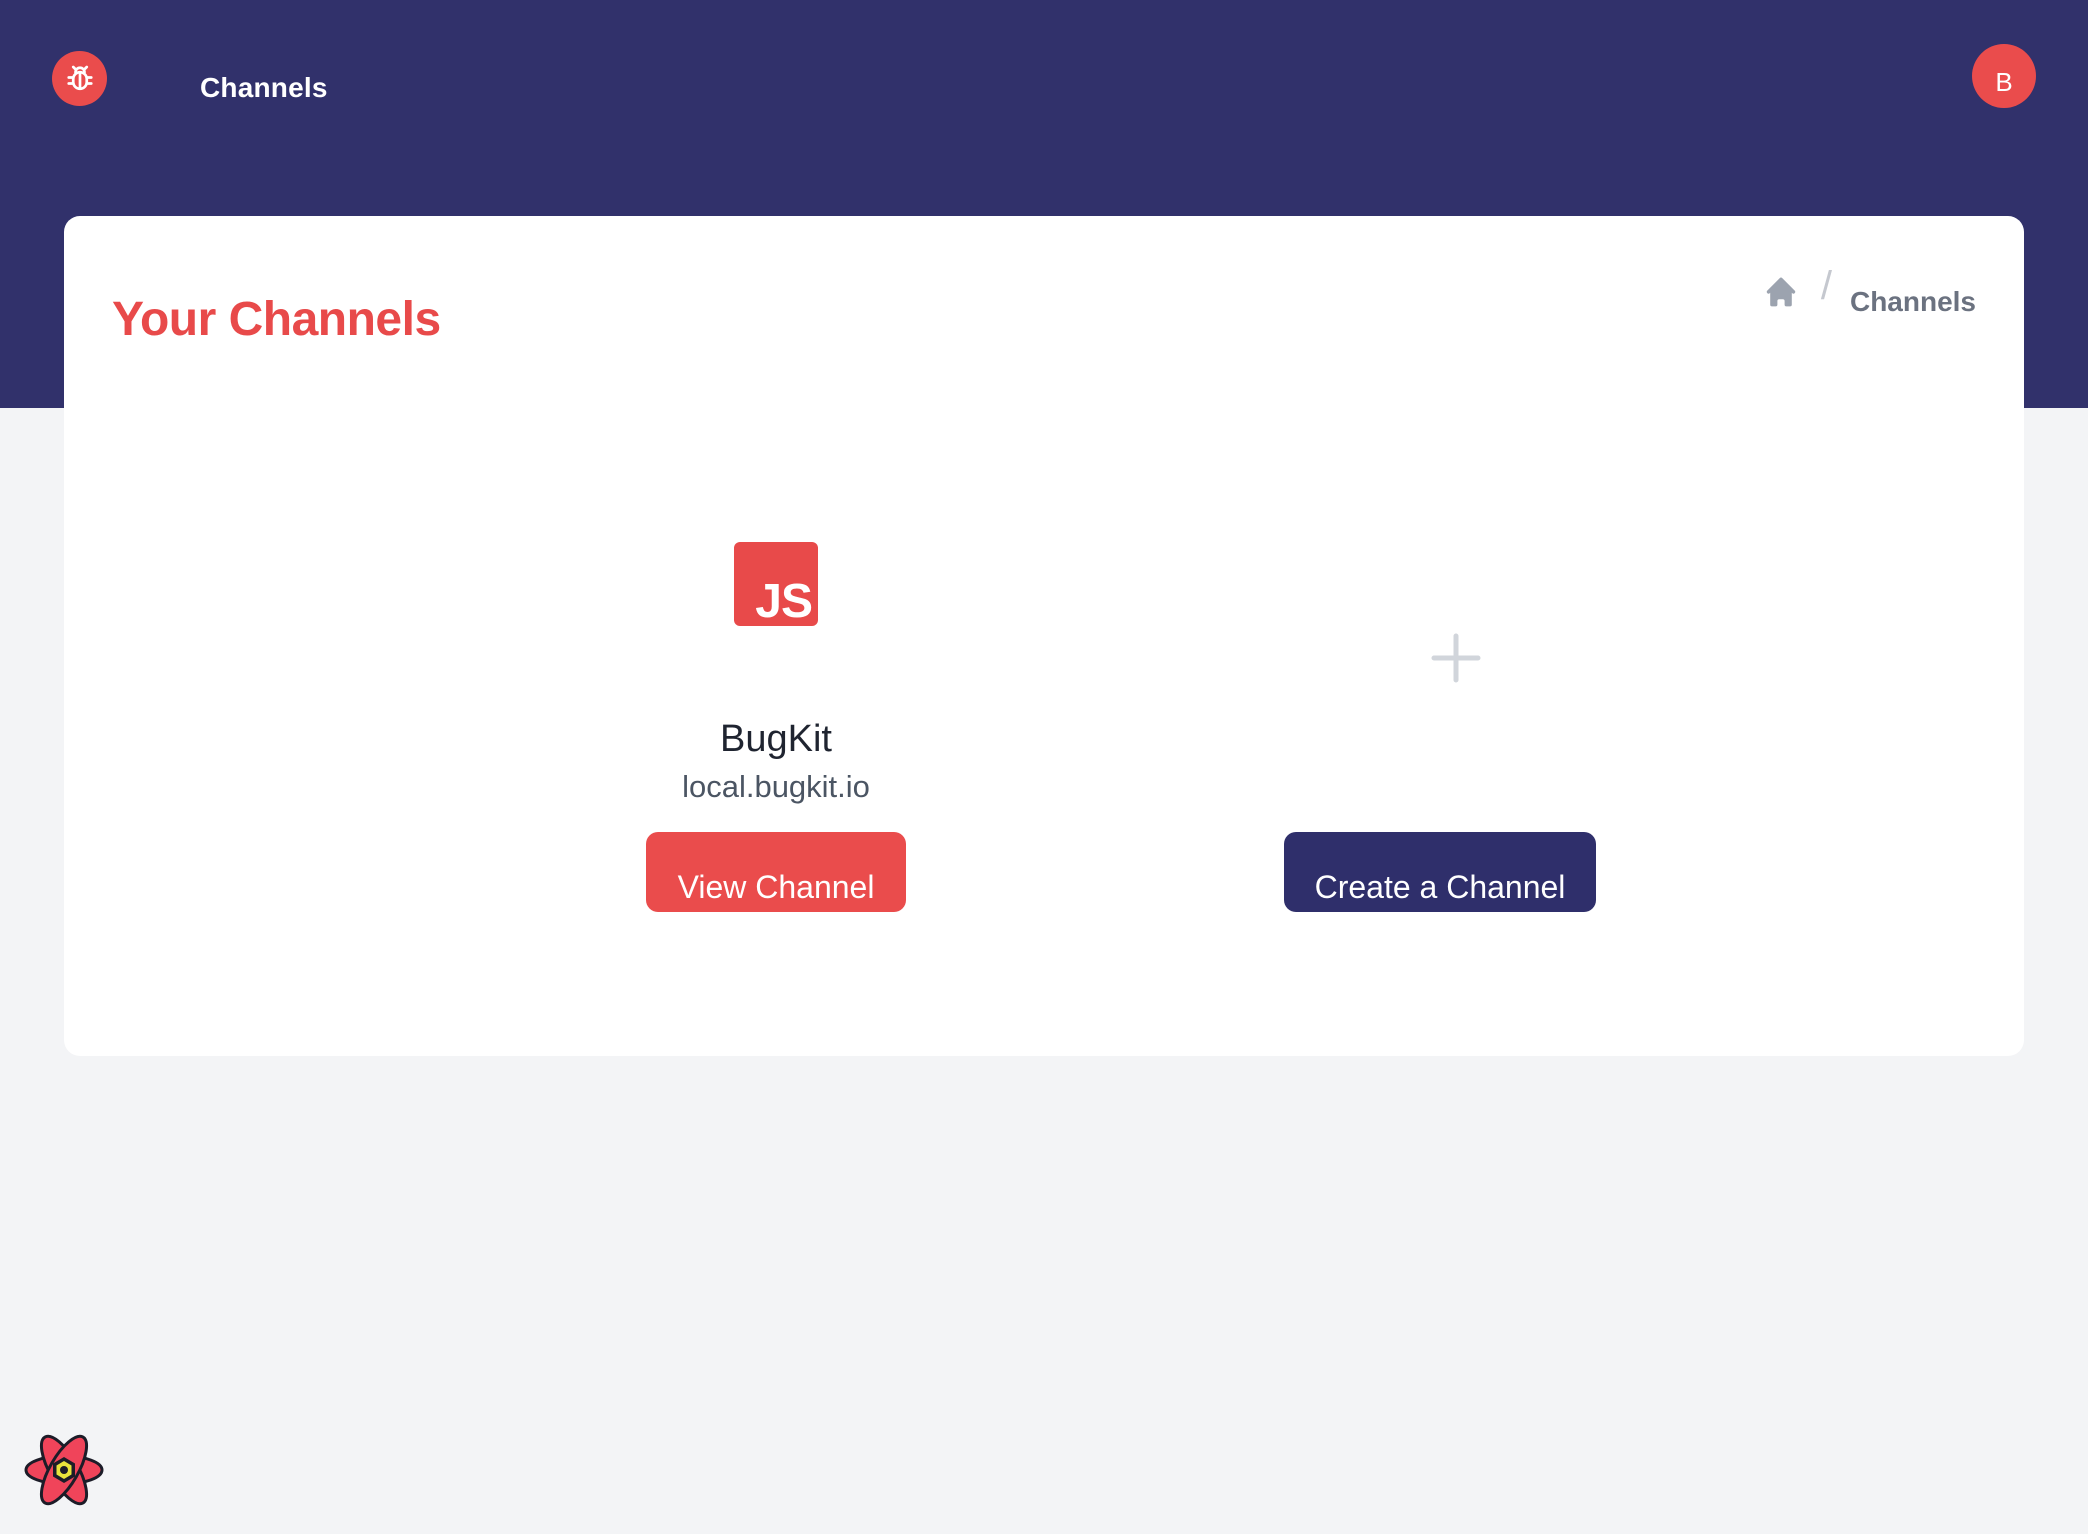  I want to click on home-icon, so click(1781, 292).